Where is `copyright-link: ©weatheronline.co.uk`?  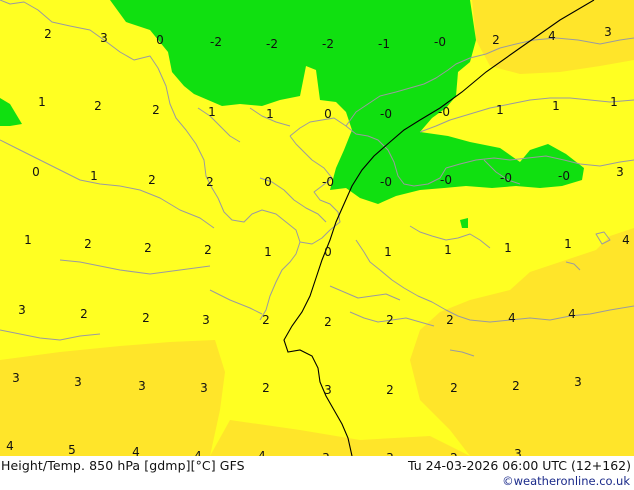 copyright-link: ©weatheronline.co.uk is located at coordinates (566, 481).